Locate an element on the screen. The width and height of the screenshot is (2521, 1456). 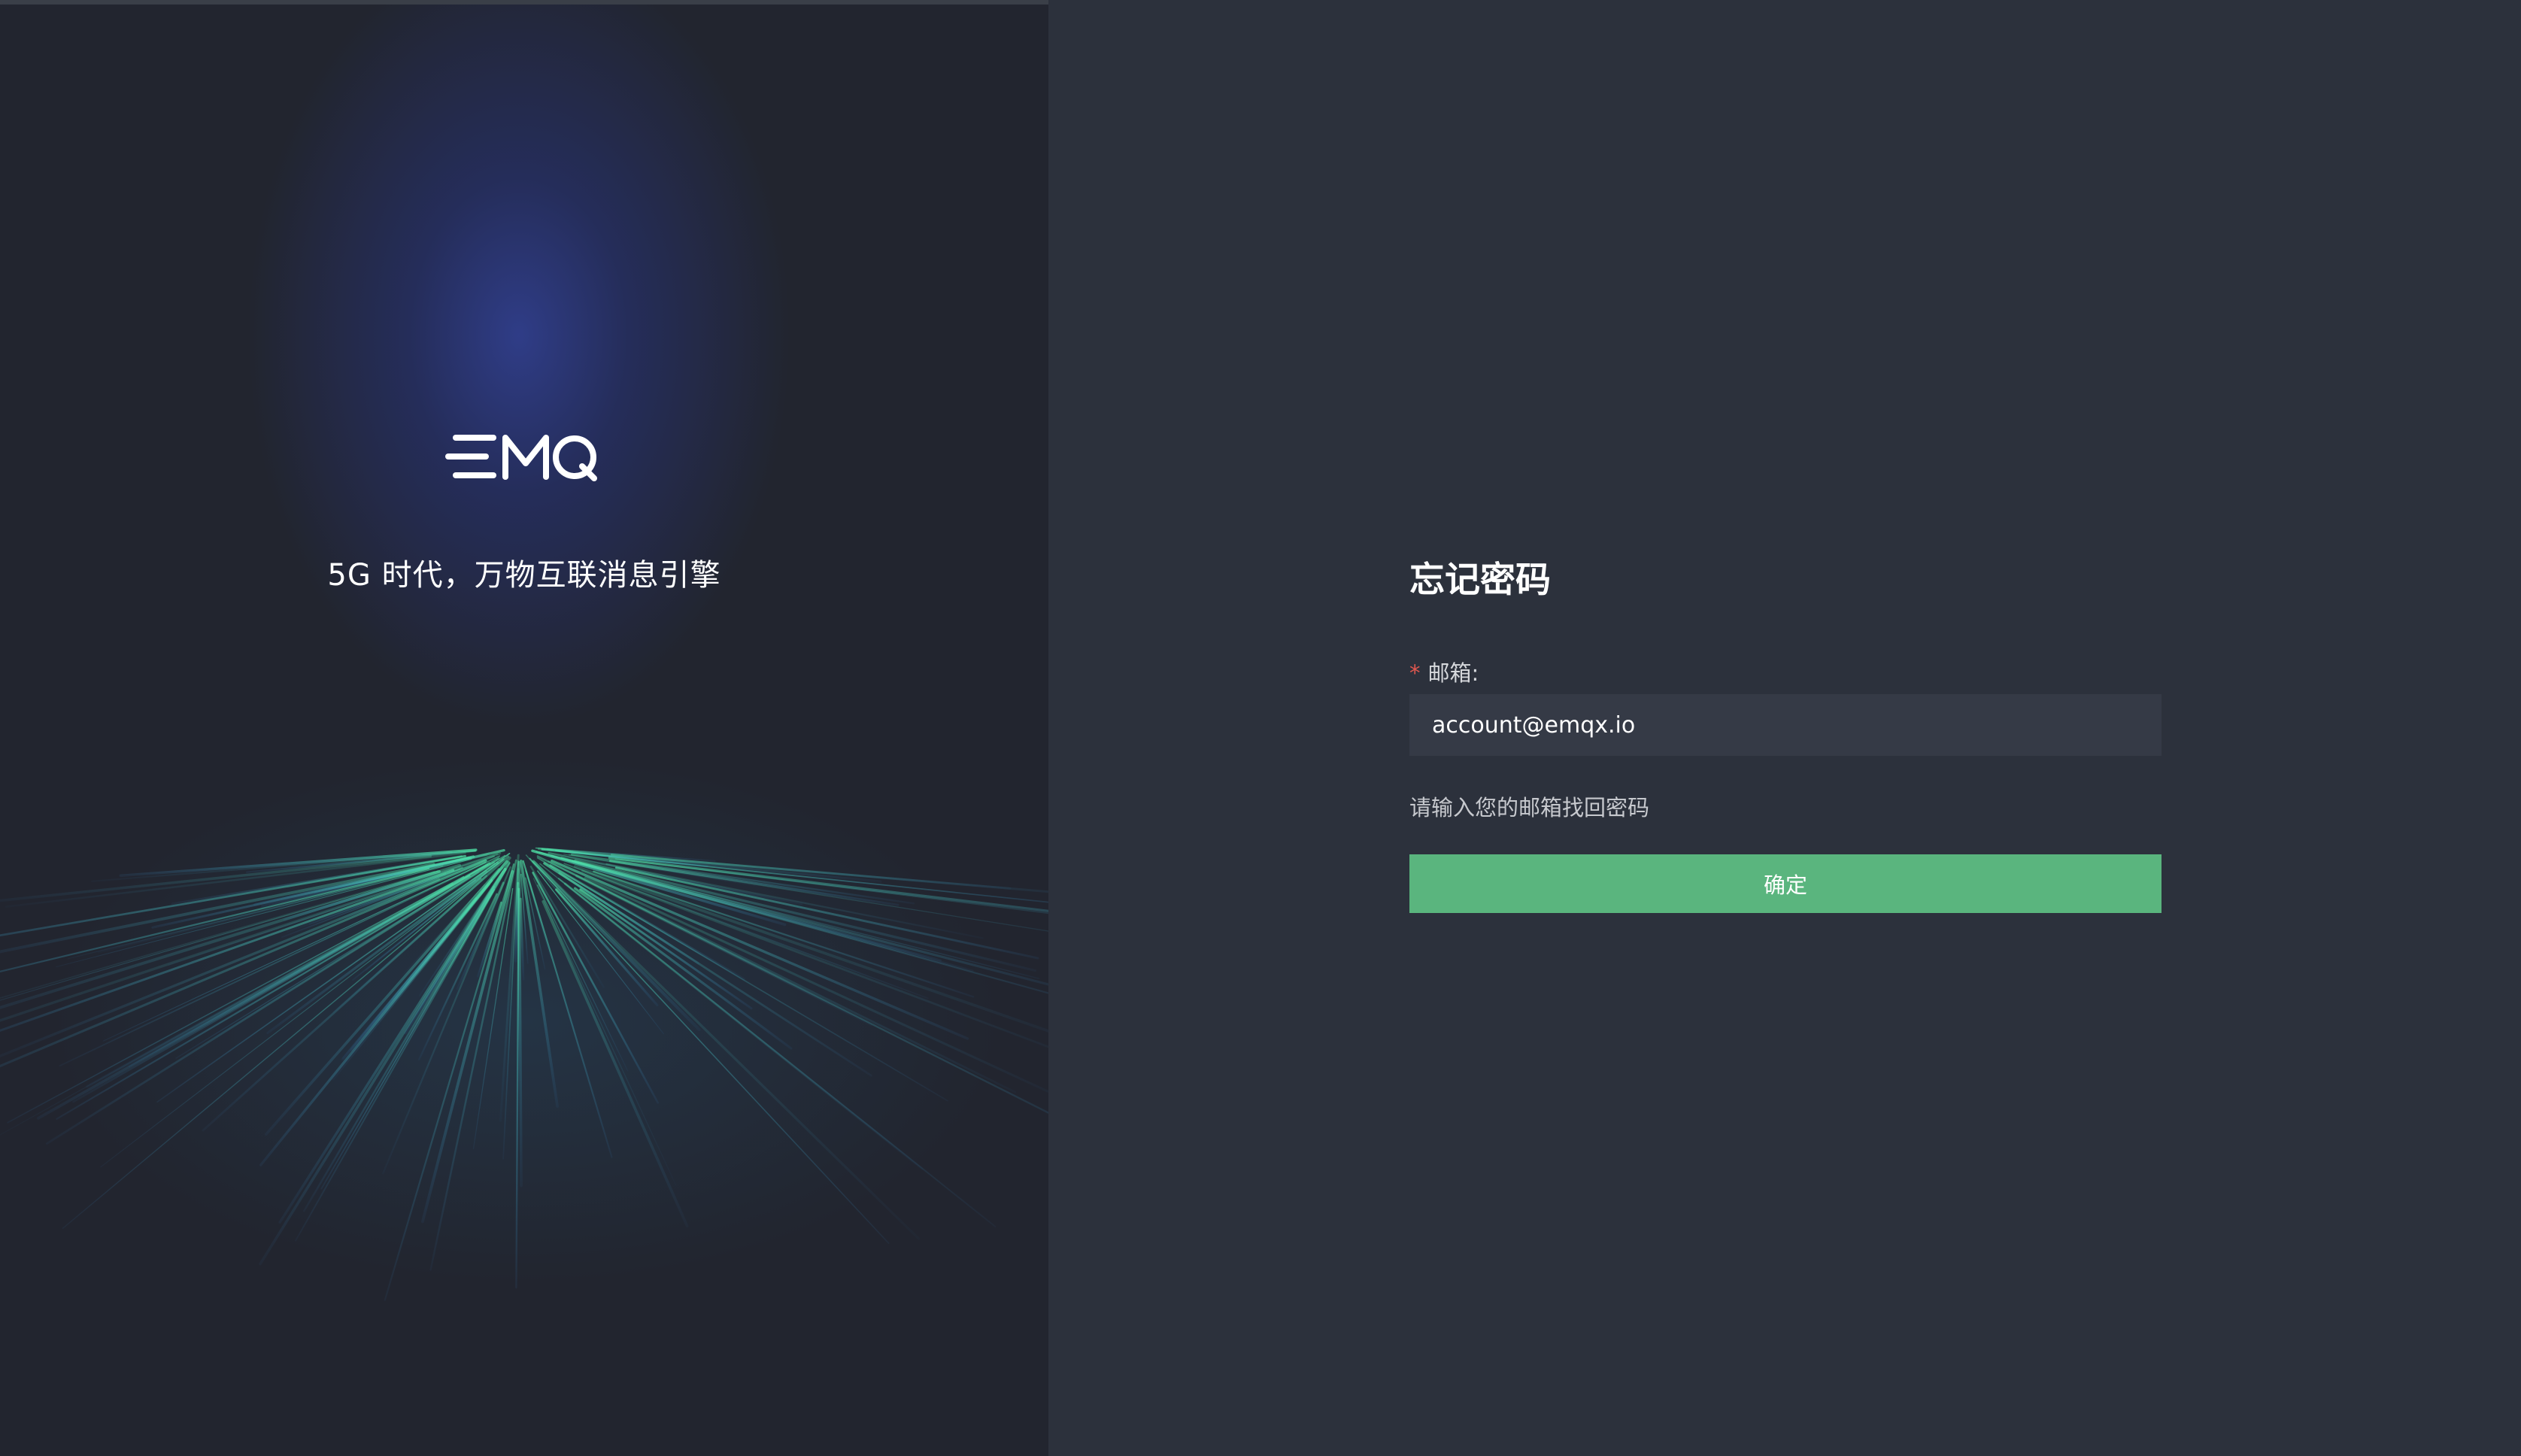
brand-tagline: 5G 时代，万物互联消息引擎 is located at coordinates (524, 575).